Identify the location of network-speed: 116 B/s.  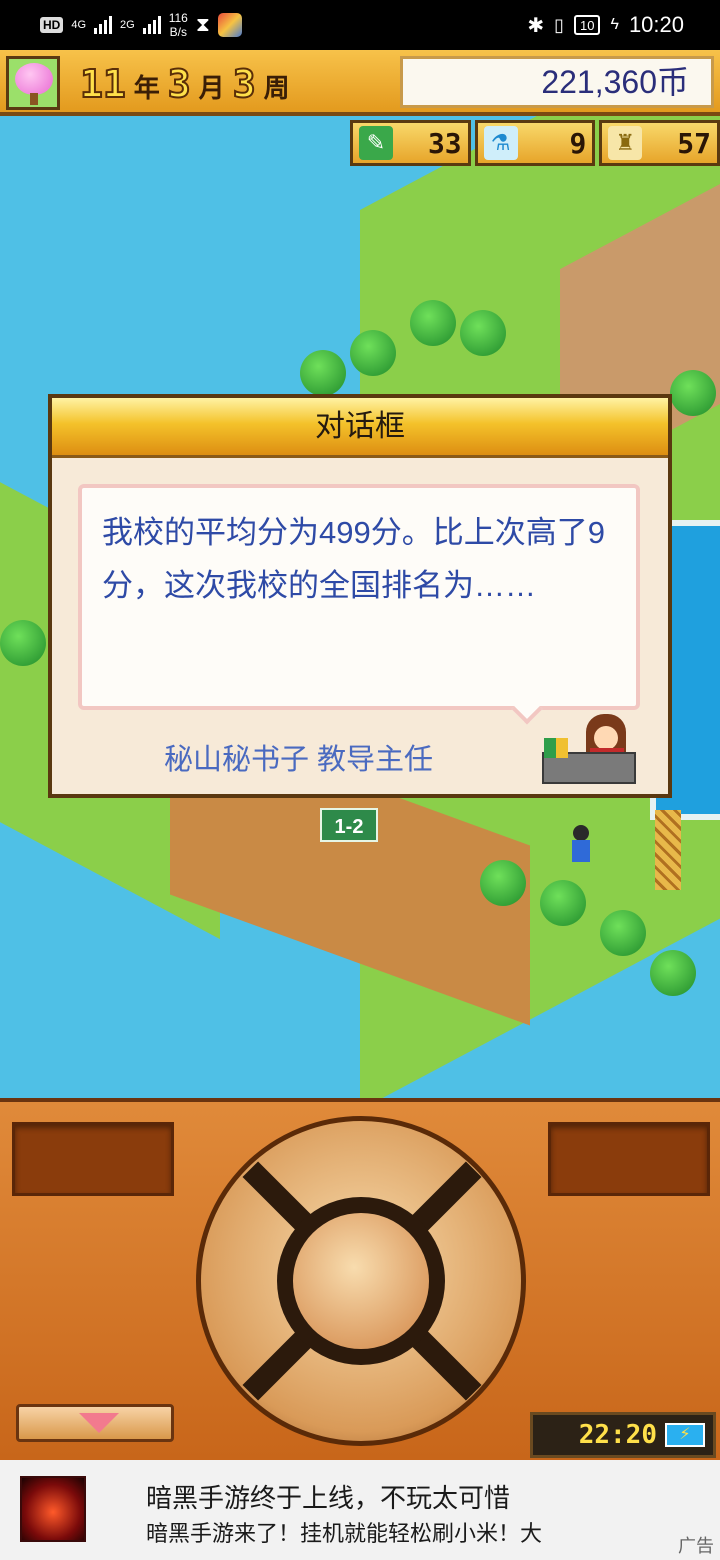
(178, 25).